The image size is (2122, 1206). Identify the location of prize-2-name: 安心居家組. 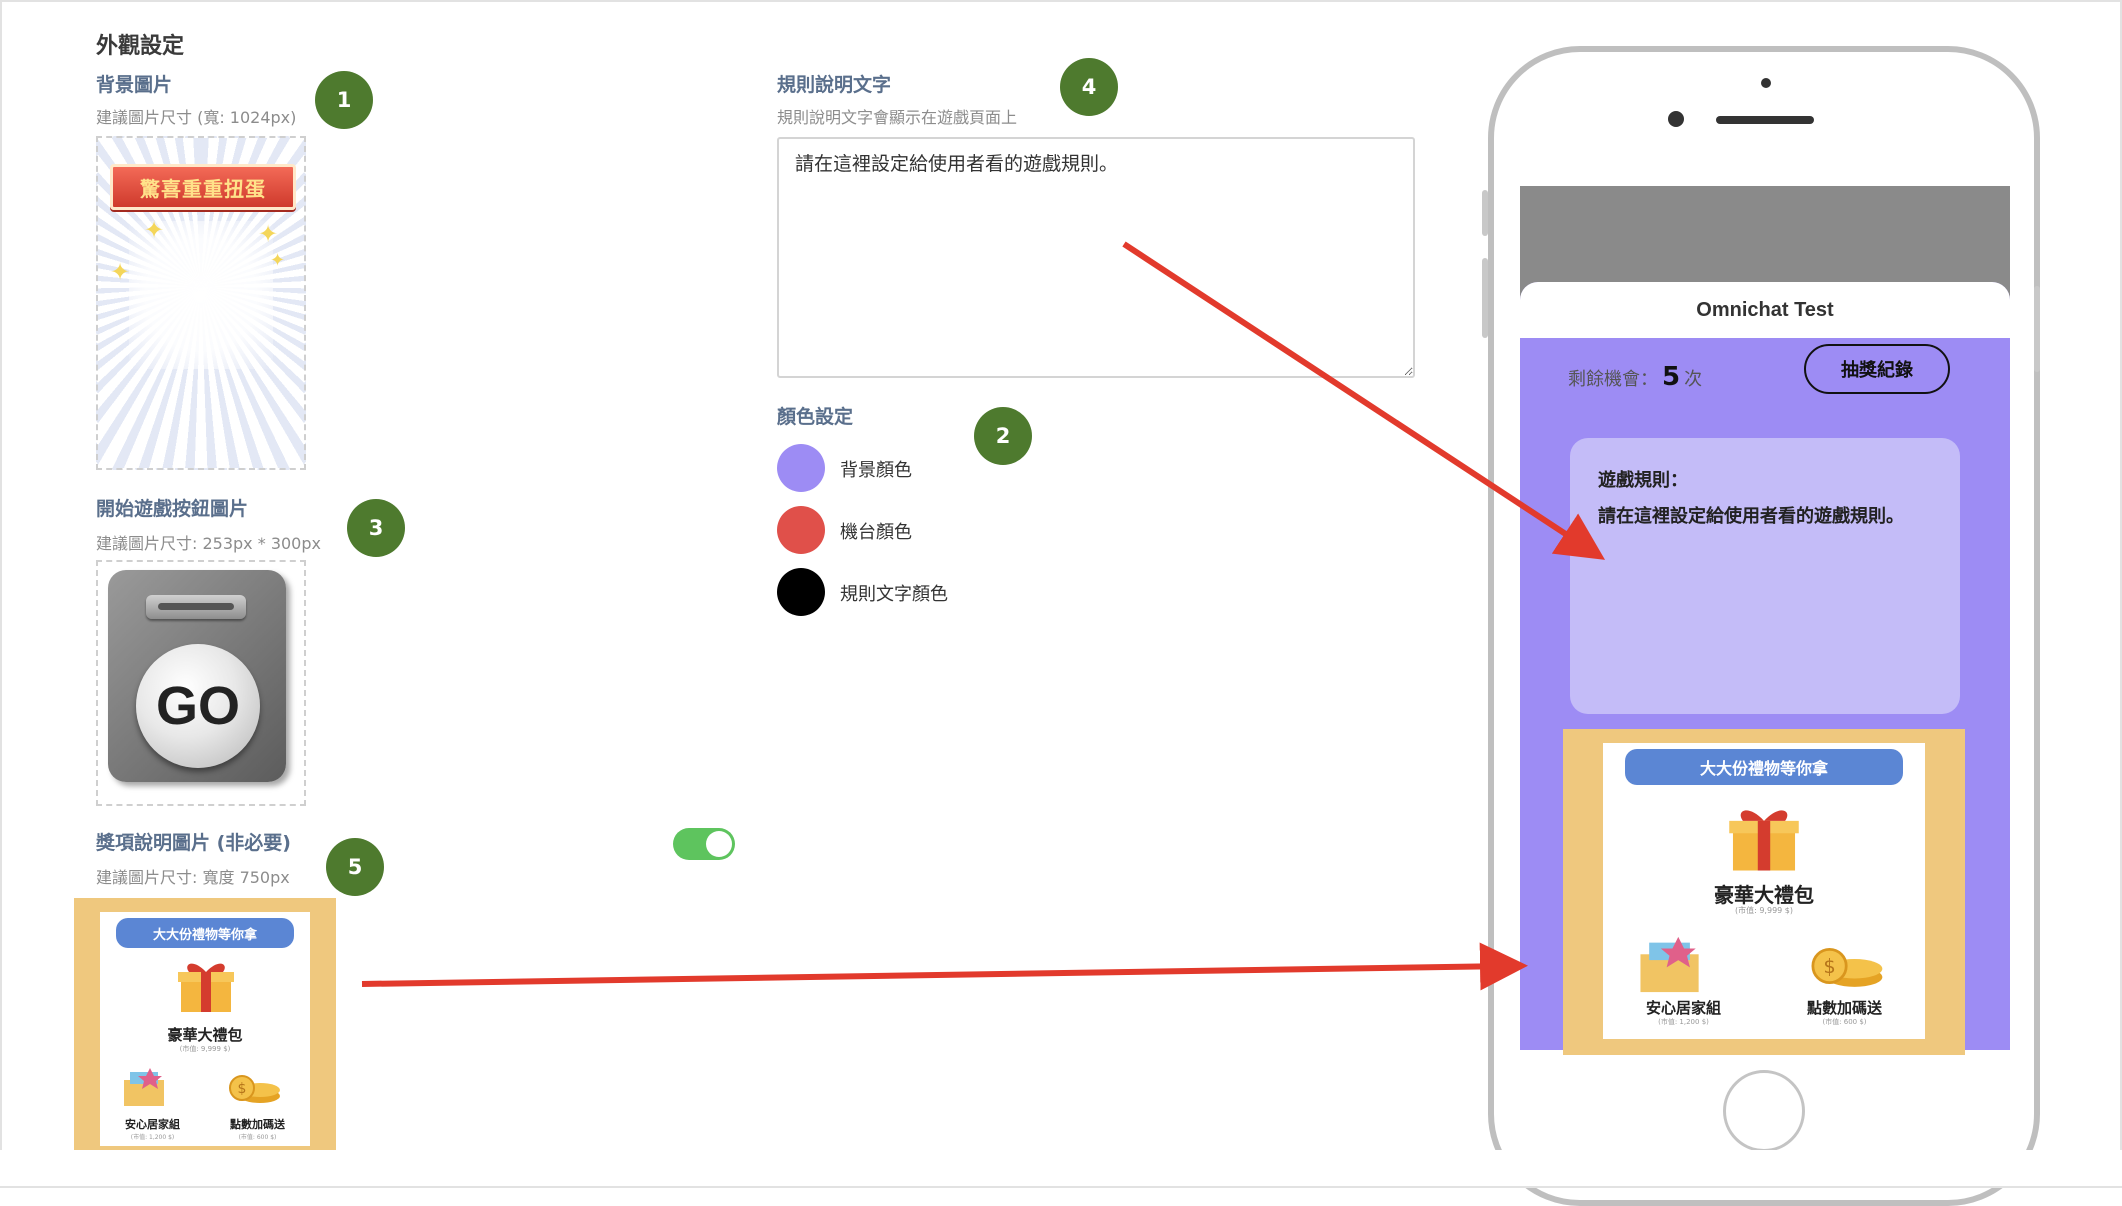
(152, 1124).